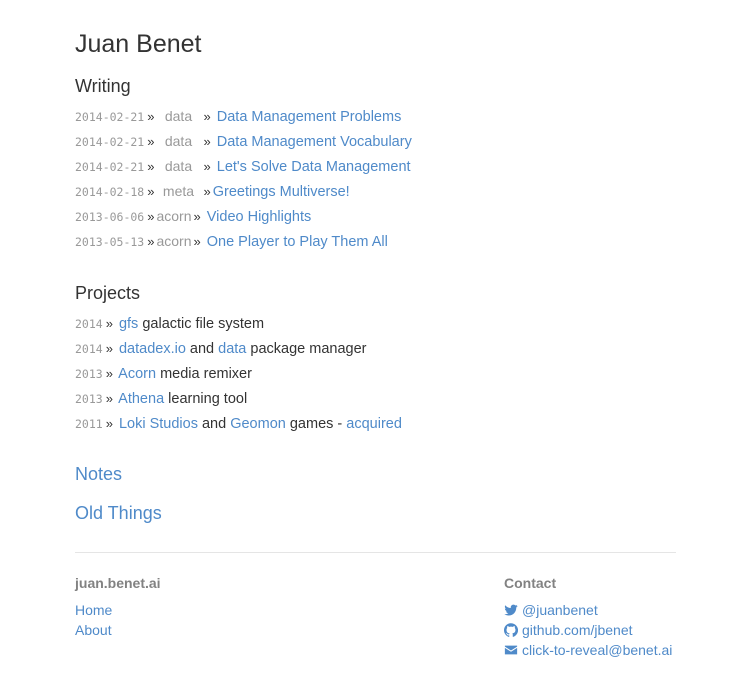 This screenshot has width=743, height=696. What do you see at coordinates (137, 374) in the screenshot?
I see `project-link-acorn: Acorn` at bounding box center [137, 374].